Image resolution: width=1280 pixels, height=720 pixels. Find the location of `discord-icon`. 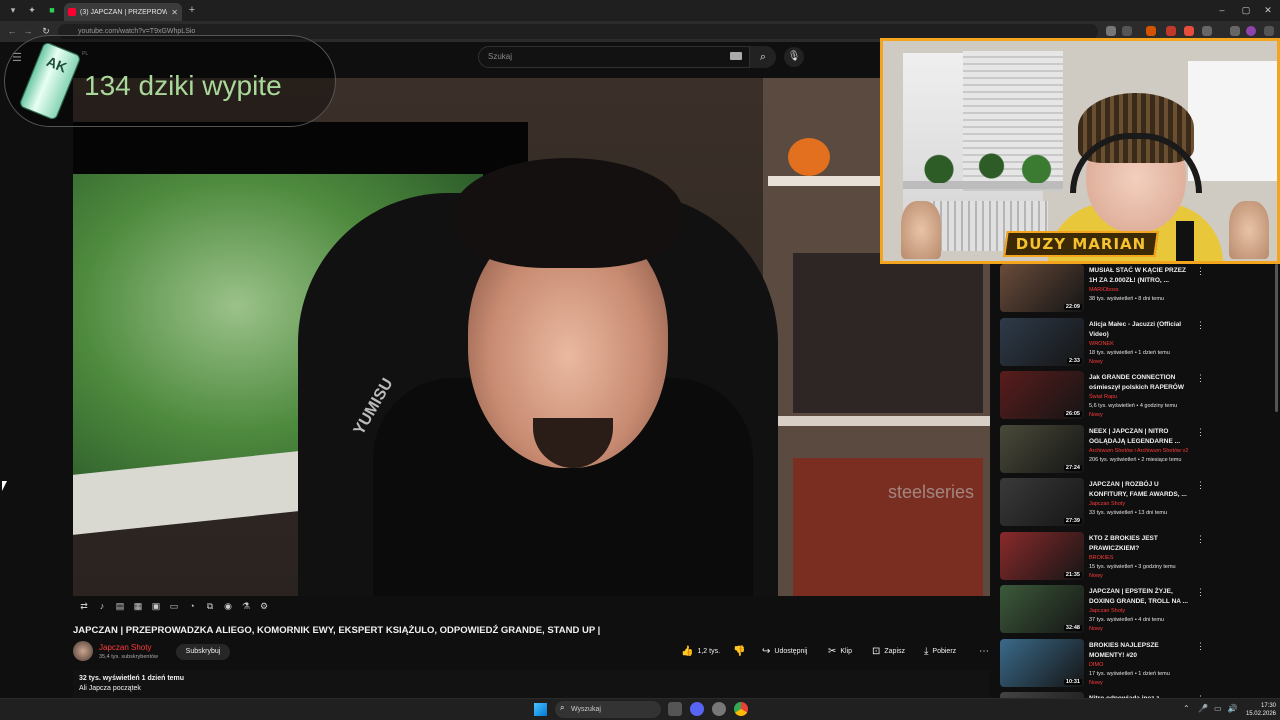

discord-icon is located at coordinates (697, 709).